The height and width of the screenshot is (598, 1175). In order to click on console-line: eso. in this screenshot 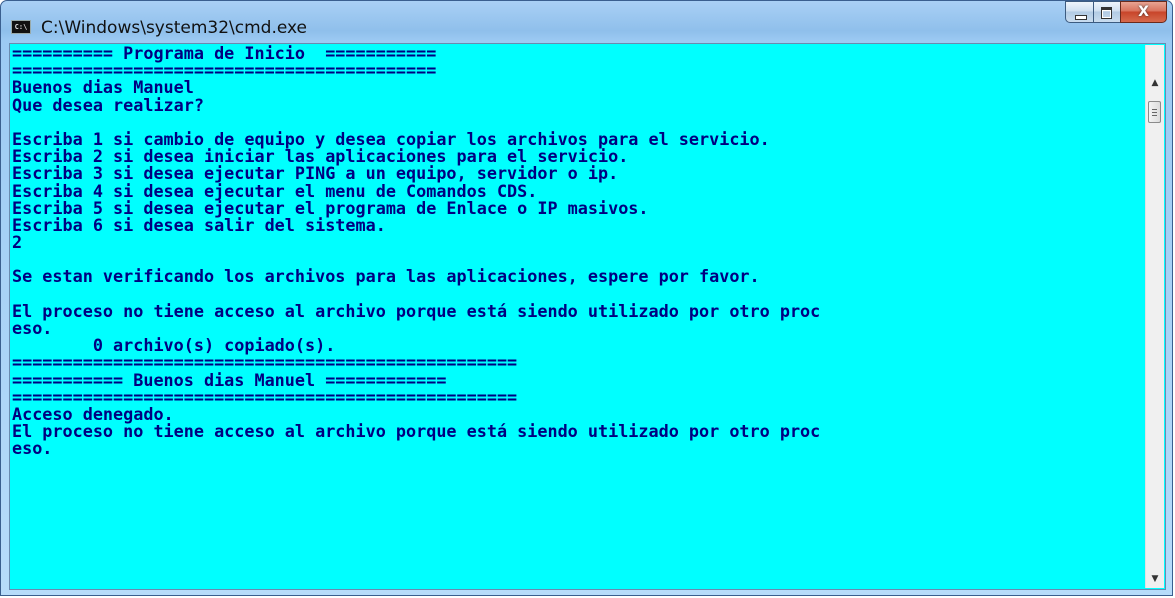, I will do `click(32, 448)`.